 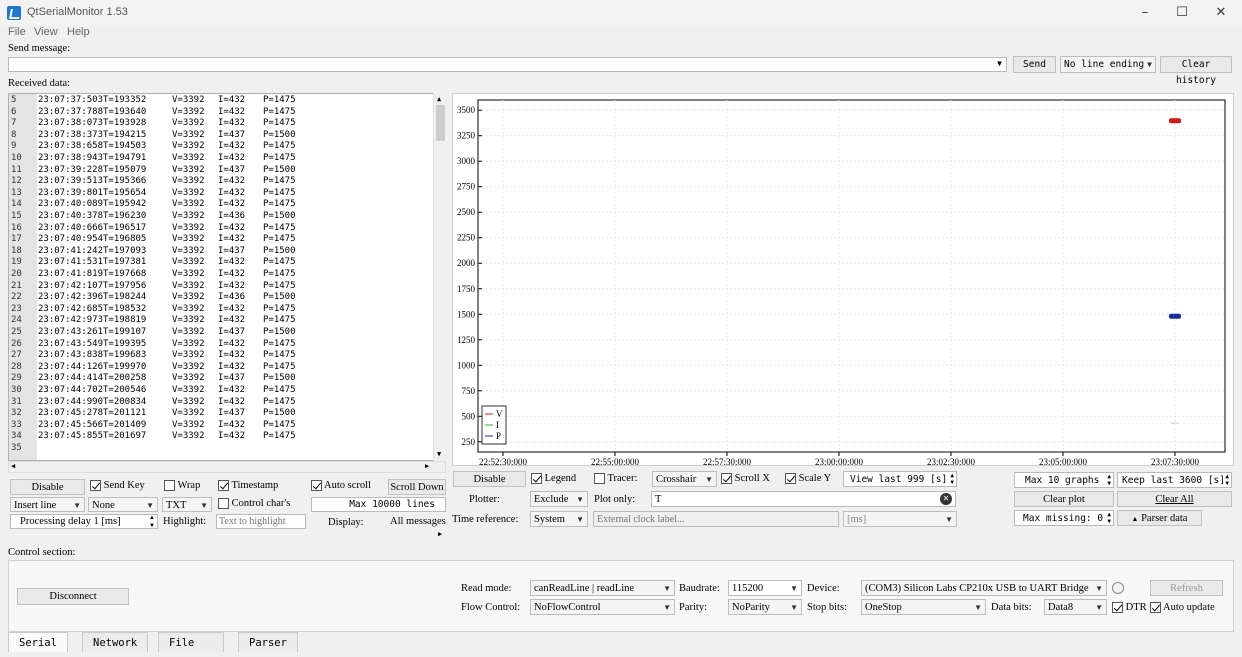 What do you see at coordinates (341, 486) in the screenshot?
I see `auto-scroll-checkbox: Auto scroll` at bounding box center [341, 486].